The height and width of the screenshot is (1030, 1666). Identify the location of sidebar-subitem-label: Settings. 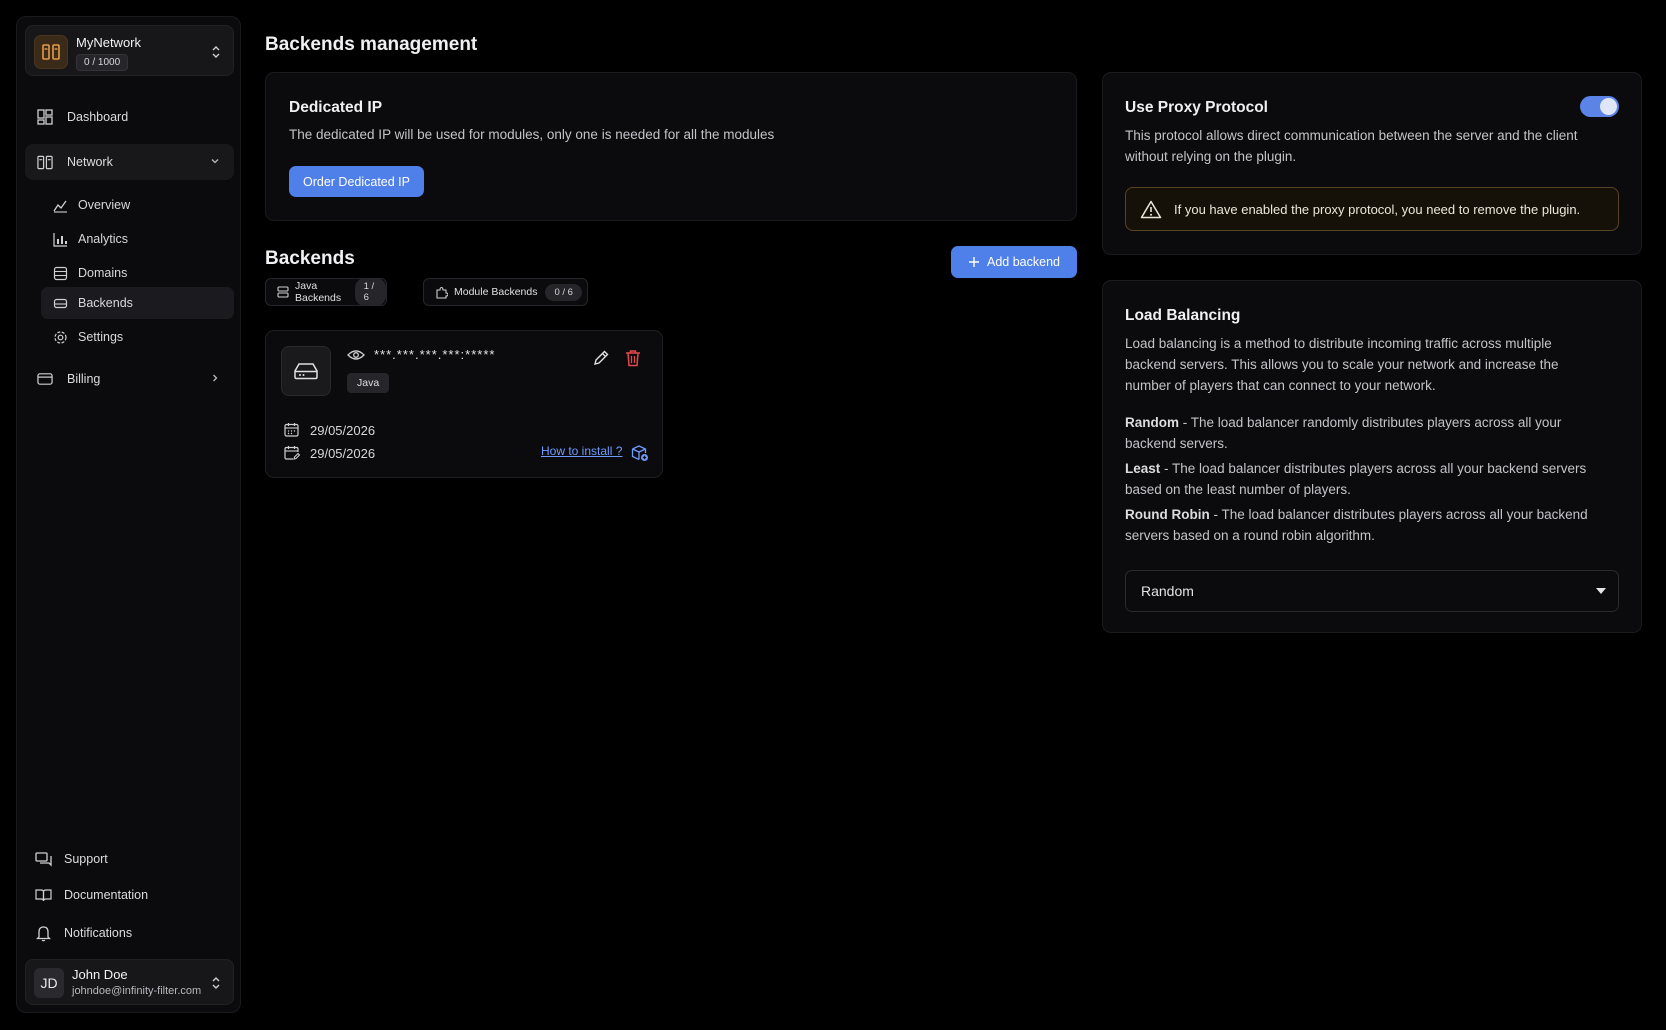
(101, 337).